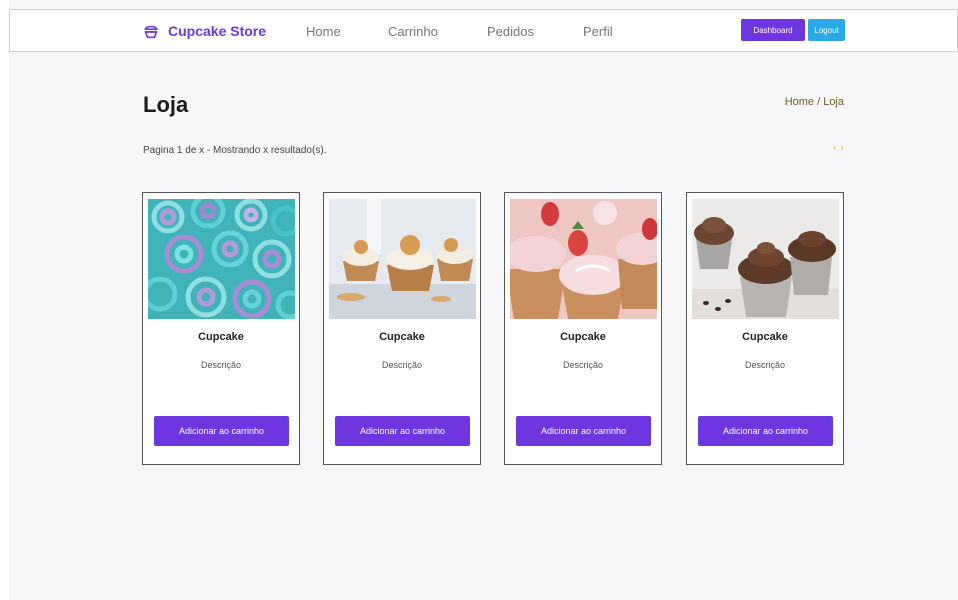 Image resolution: width=958 pixels, height=600 pixels. What do you see at coordinates (826, 30) in the screenshot?
I see `logout-button: Logout` at bounding box center [826, 30].